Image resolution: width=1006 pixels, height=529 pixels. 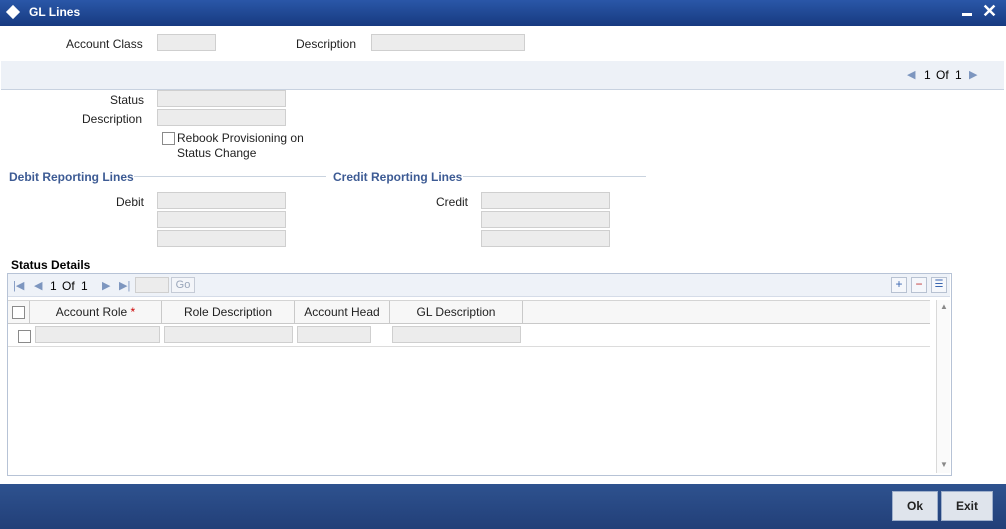 I want to click on debit-label: Debit, so click(x=130, y=202).